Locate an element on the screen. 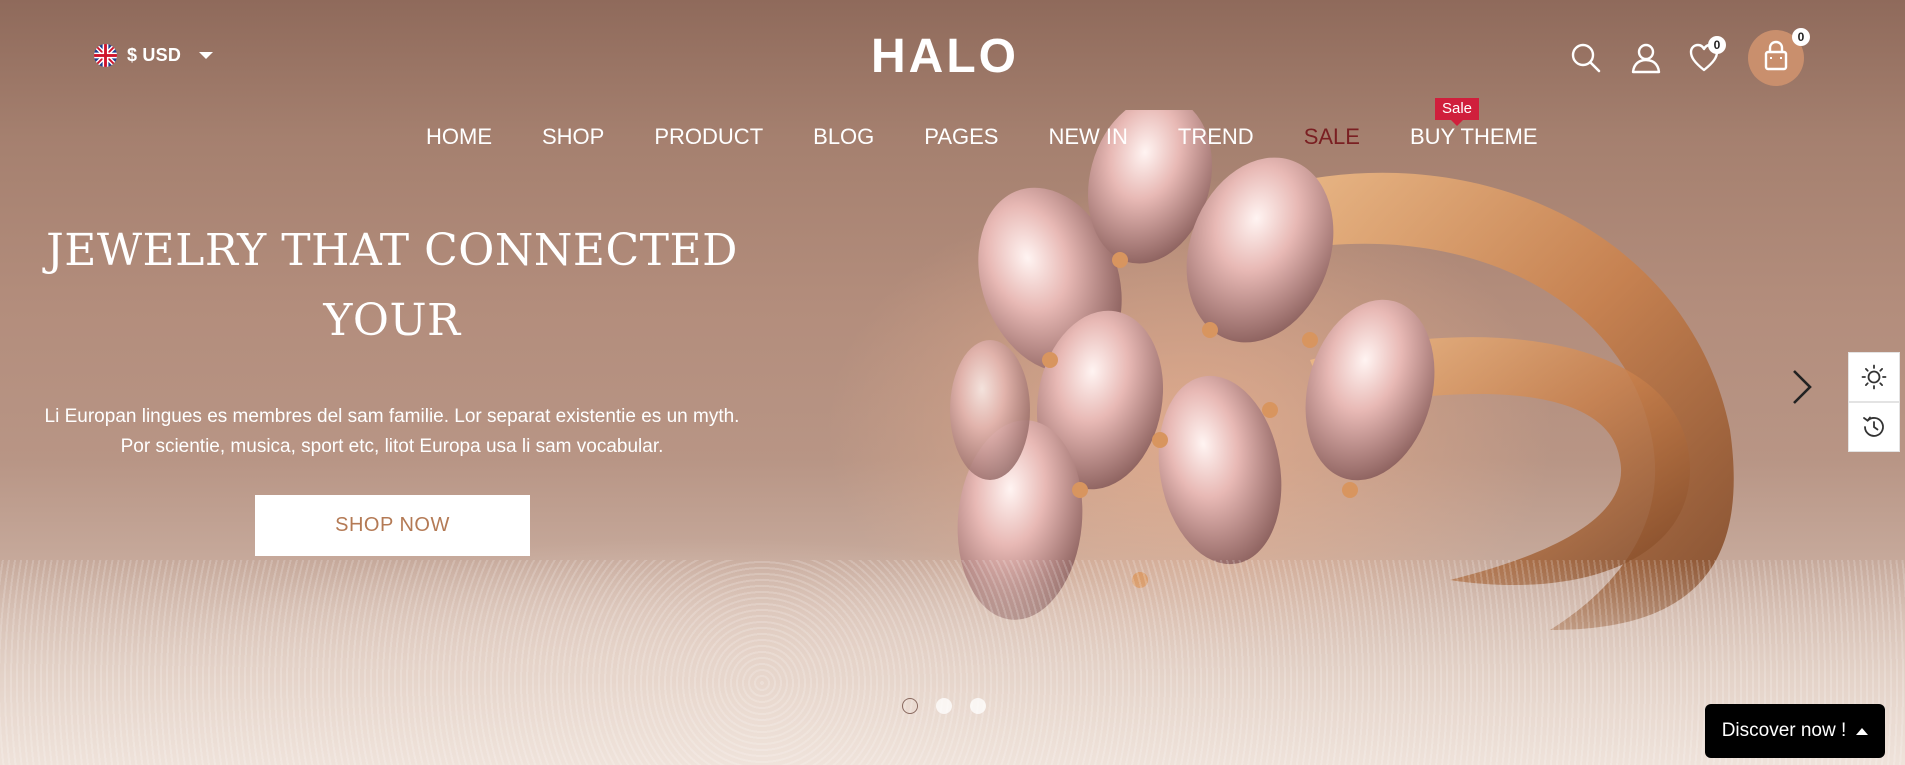 The image size is (1905, 765). caret-up-icon is located at coordinates (1862, 731).